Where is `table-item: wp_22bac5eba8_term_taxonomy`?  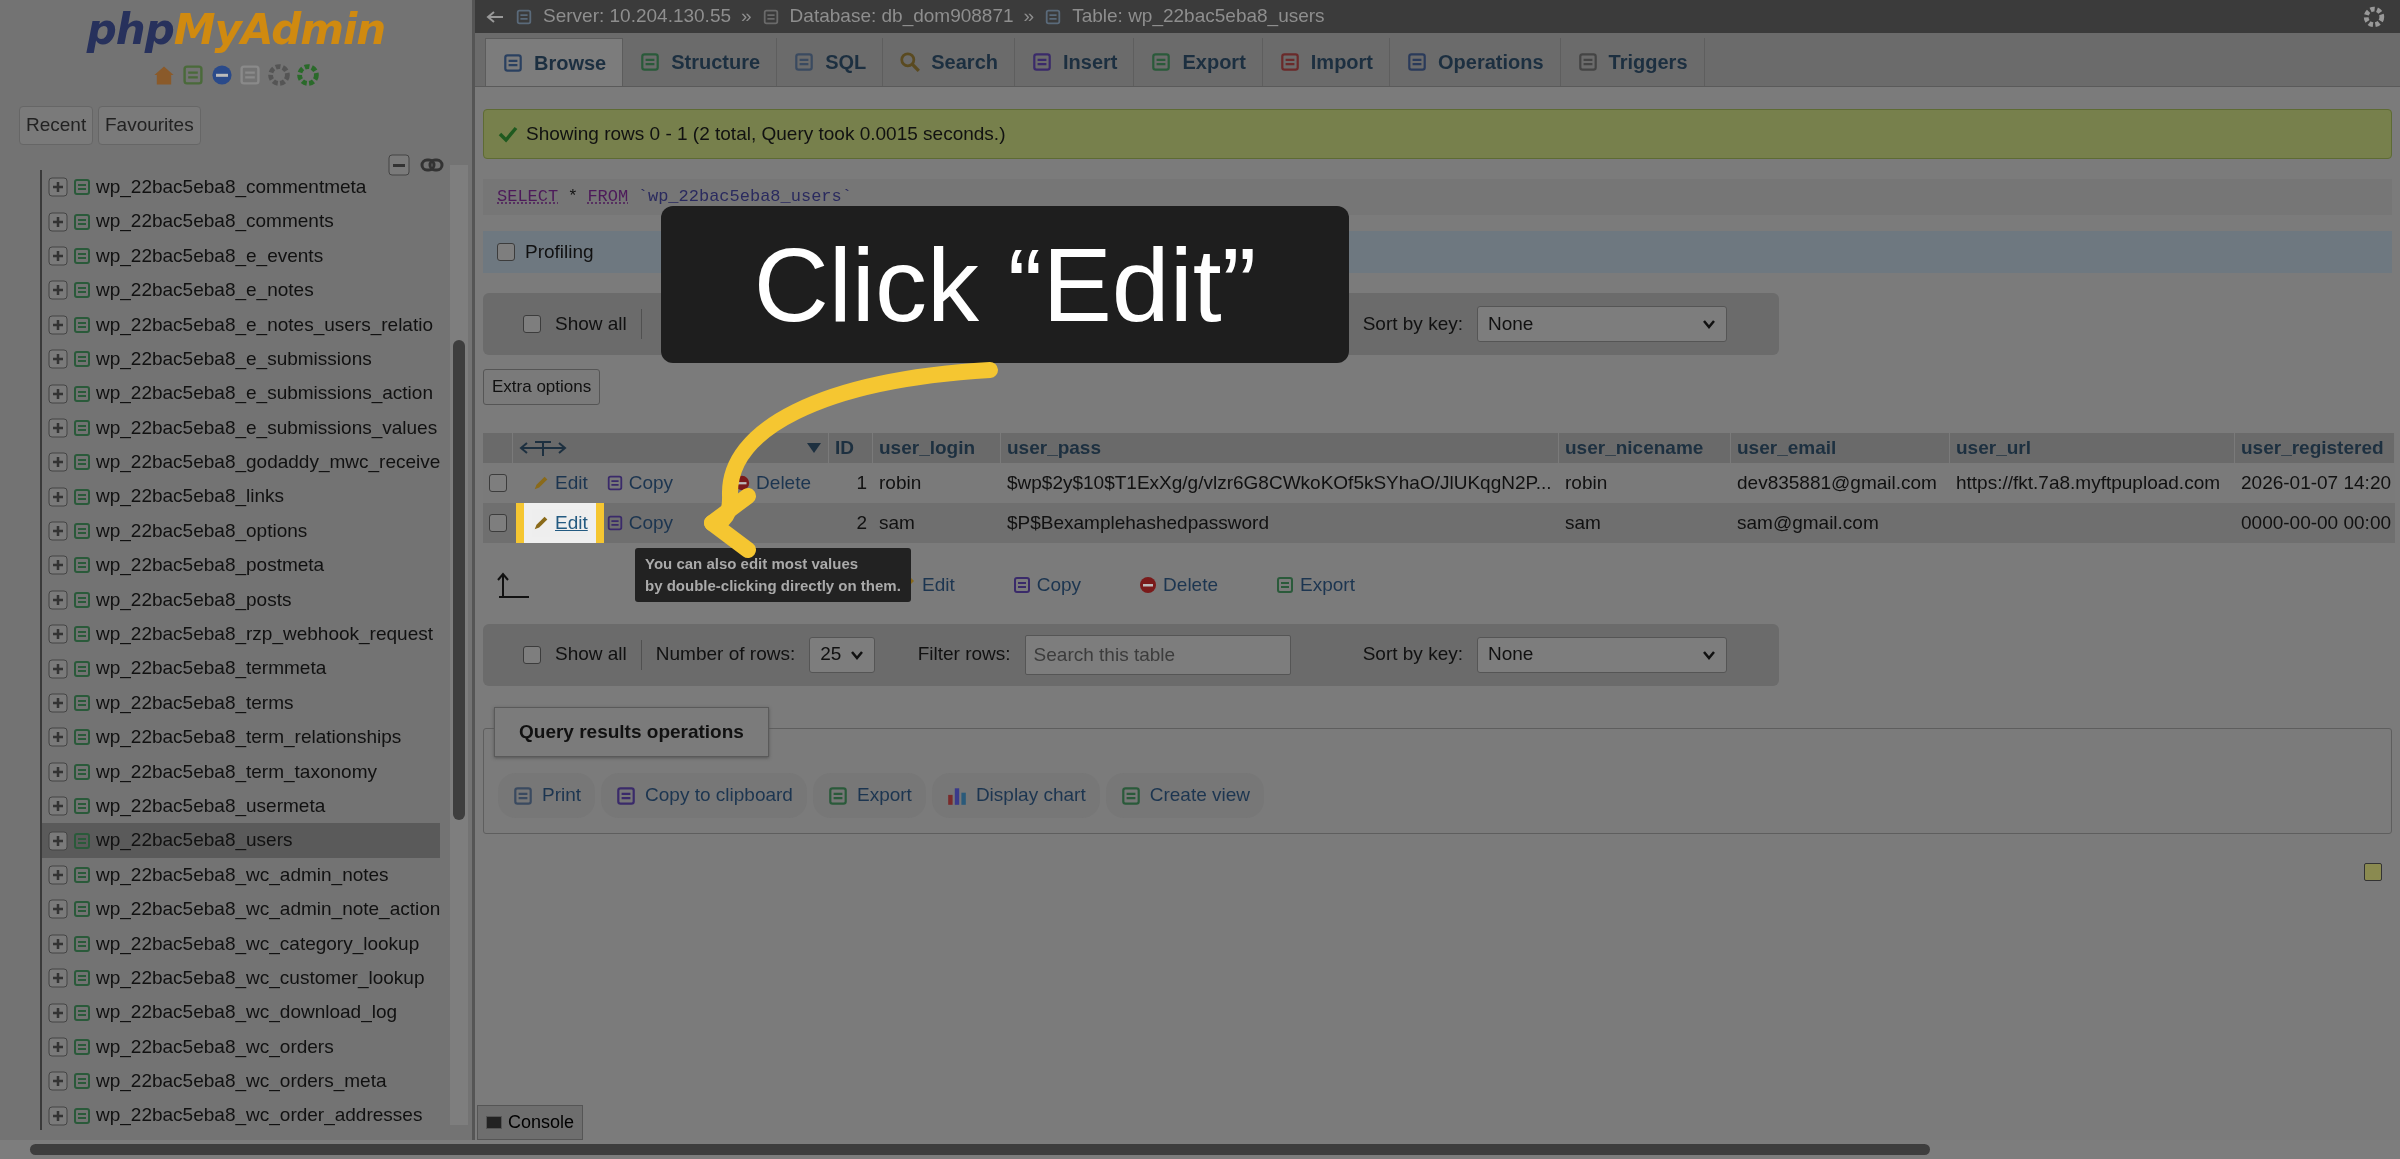
table-item: wp_22bac5eba8_term_taxonomy is located at coordinates (241, 772).